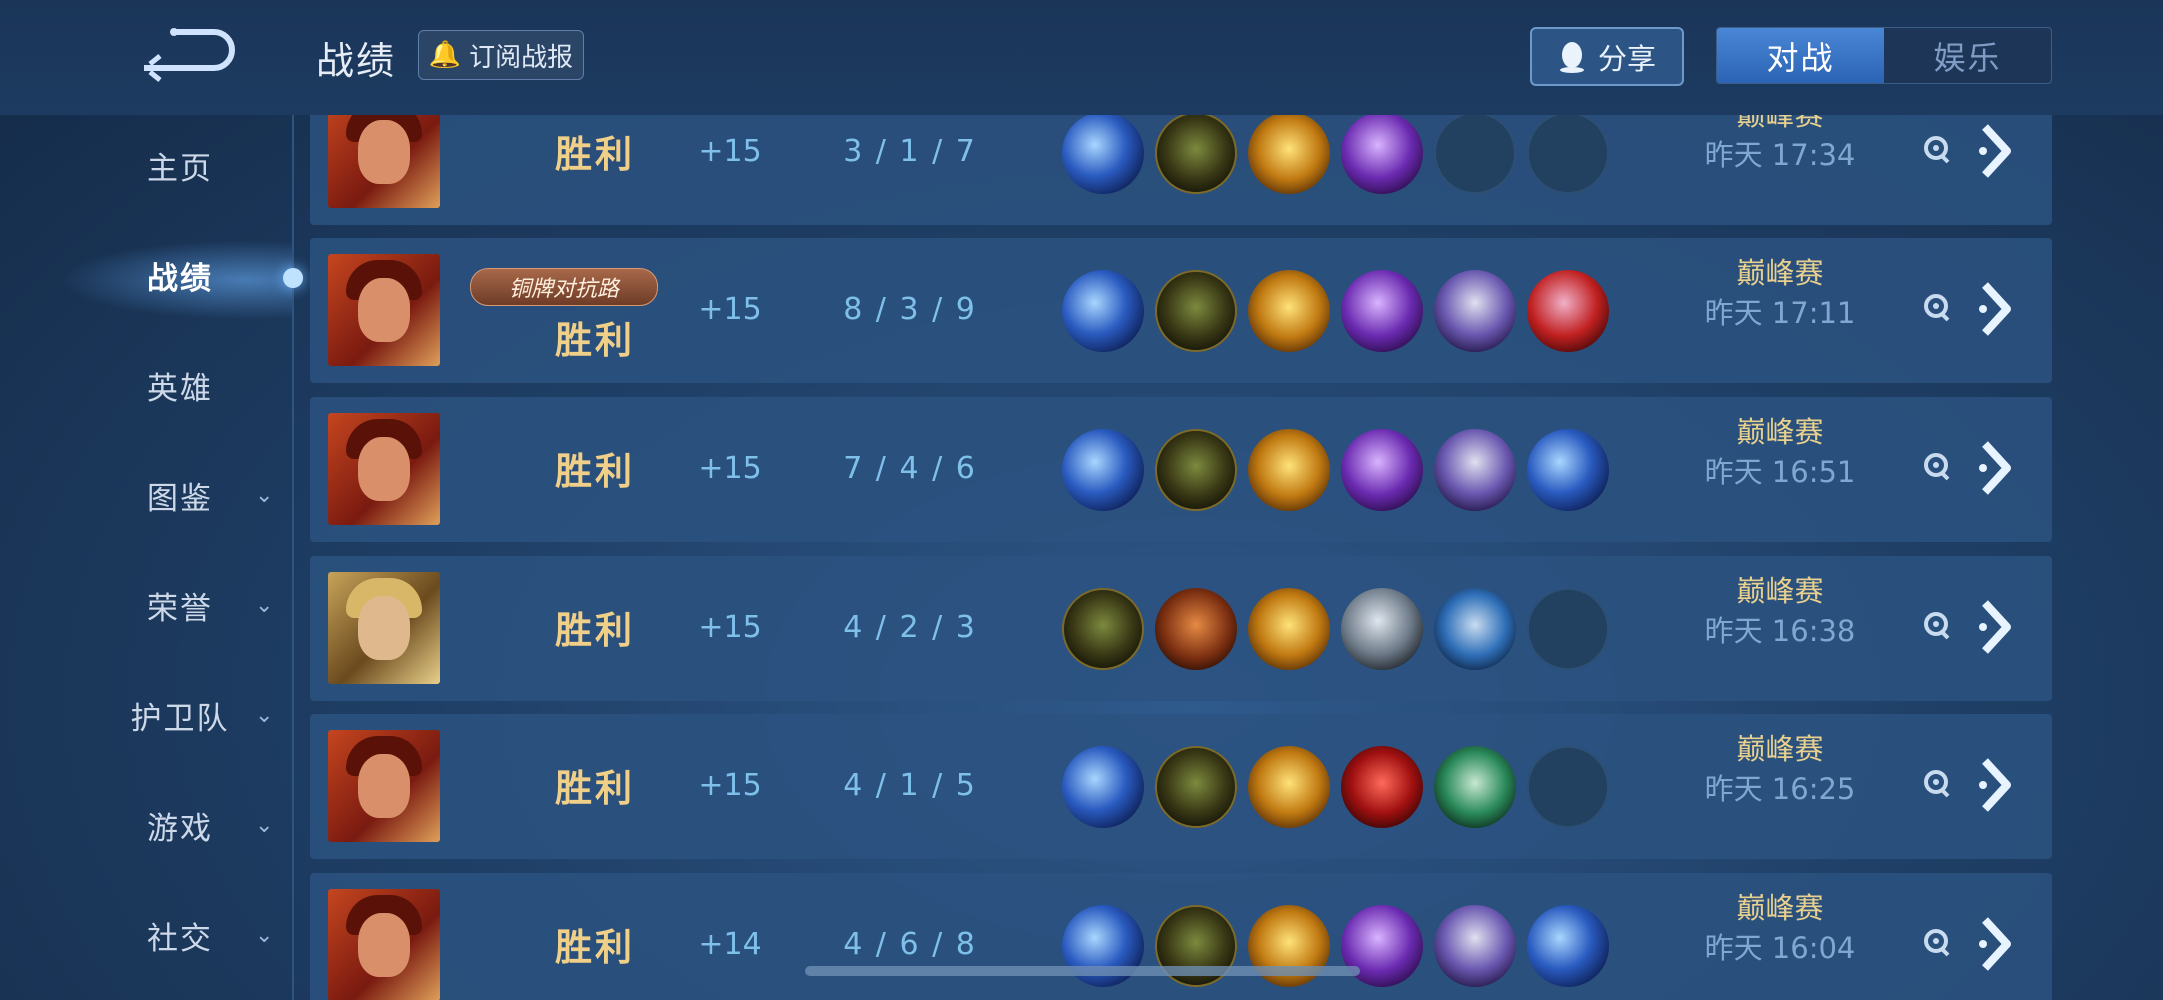  Describe the element at coordinates (1081, 57) in the screenshot. I see `top-bar: 战绩 🔔 订阅战报 分享 对战 娱乐` at that location.